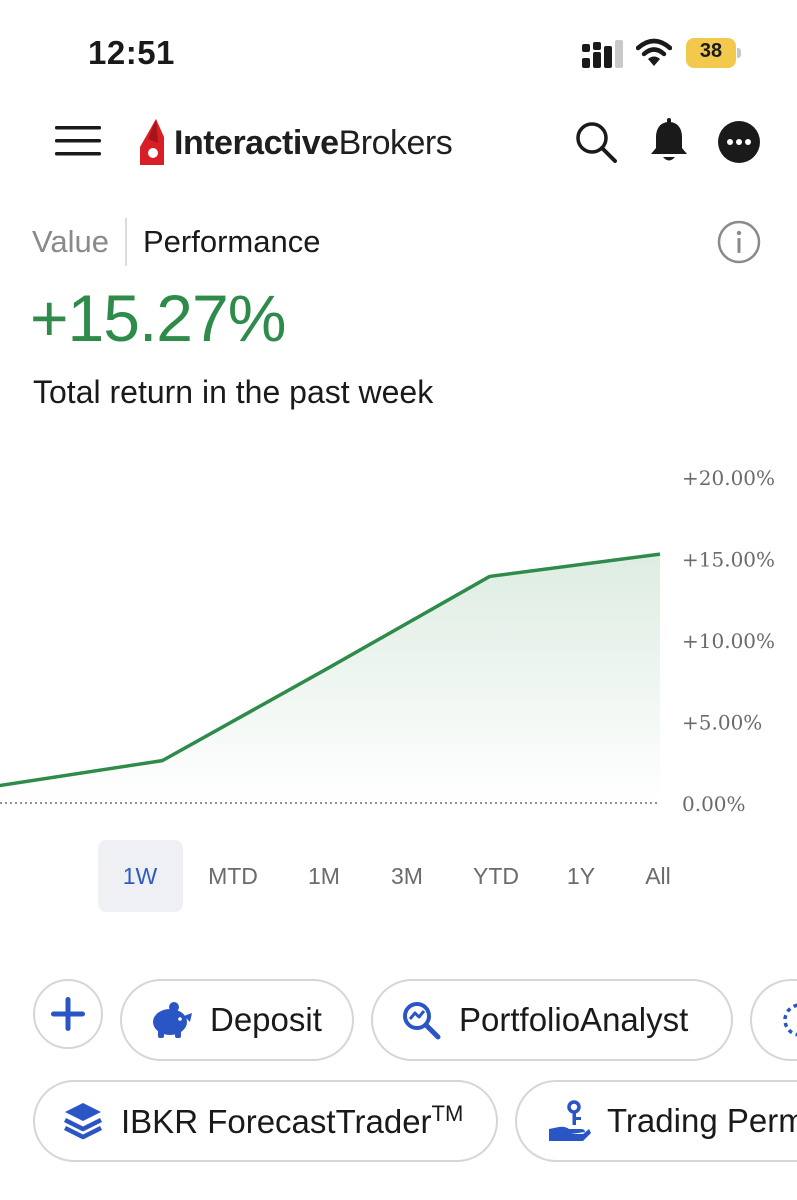  I want to click on cellular-signal-icon, so click(602, 54).